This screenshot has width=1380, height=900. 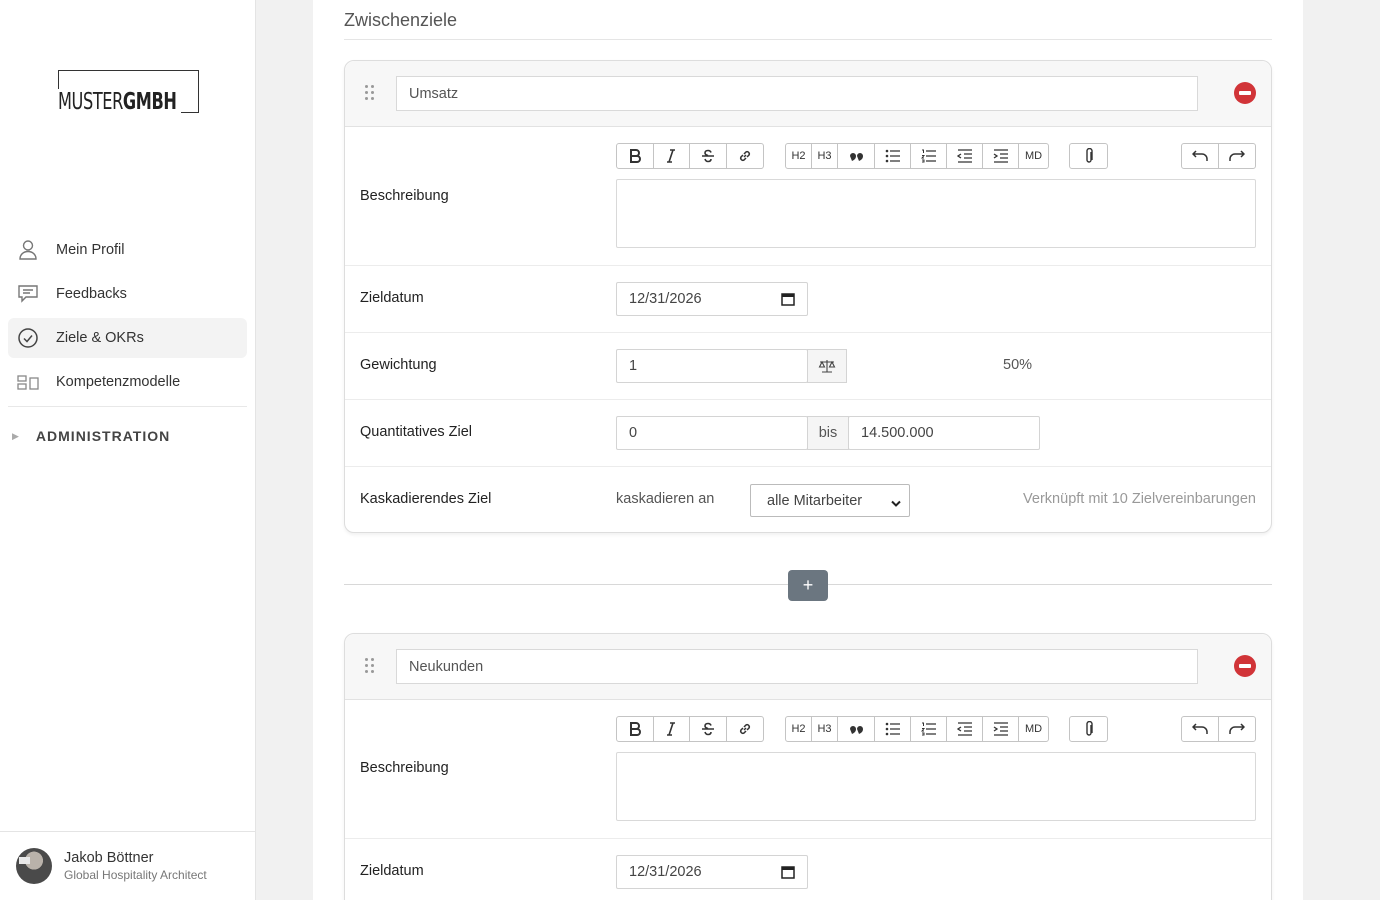 What do you see at coordinates (815, 500) in the screenshot?
I see `cascade-select-value: alle Mitarbeiter` at bounding box center [815, 500].